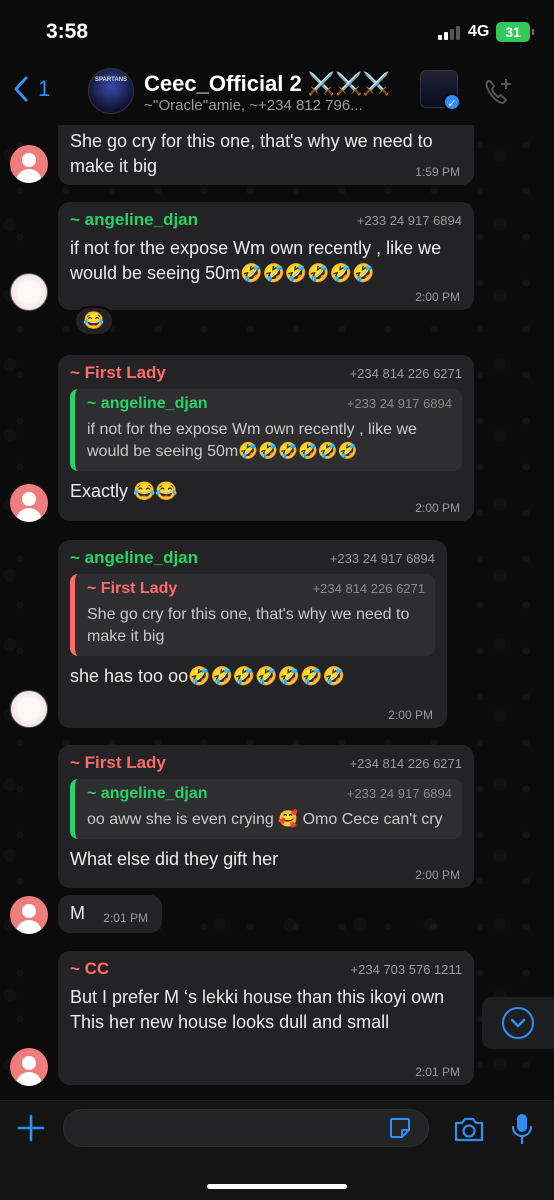  What do you see at coordinates (132, 588) in the screenshot?
I see `quoted-sender: ~ First Lady` at bounding box center [132, 588].